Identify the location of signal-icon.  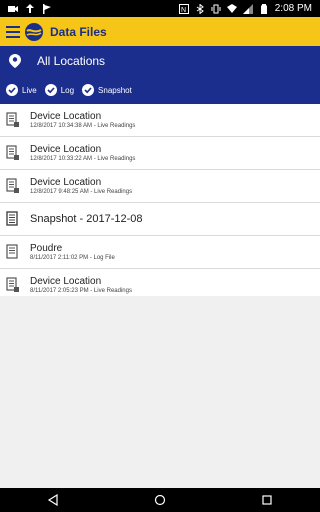
(247, 8).